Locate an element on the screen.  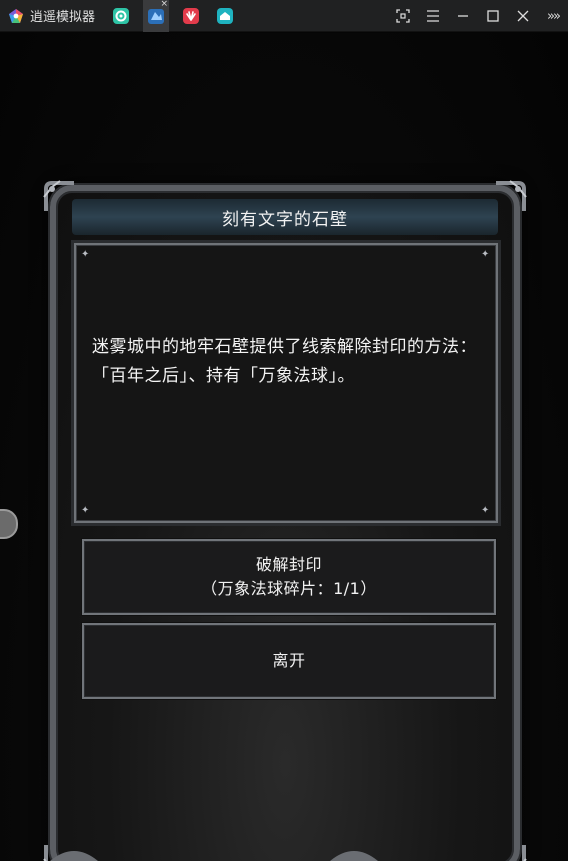
hamburger-icon is located at coordinates (433, 16).